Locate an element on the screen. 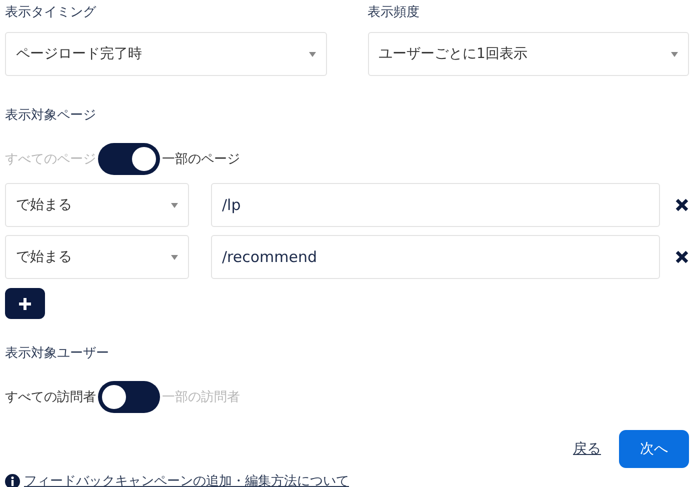  info-icon is located at coordinates (12, 480).